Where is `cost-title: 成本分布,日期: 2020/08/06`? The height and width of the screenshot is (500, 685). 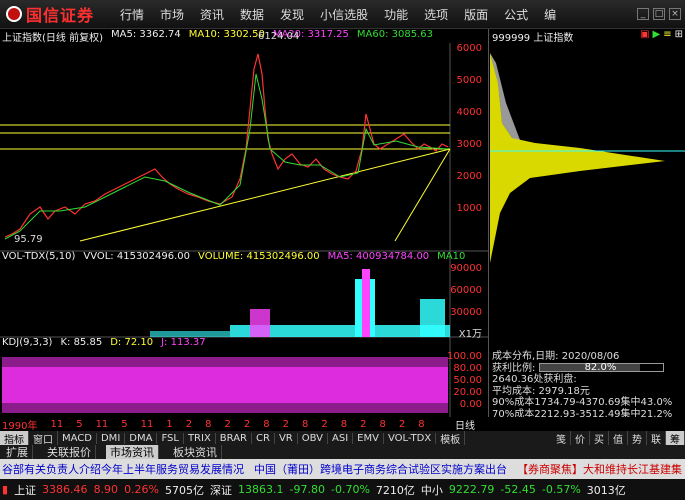
cost-title: 成本分布,日期: 2020/08/06 is located at coordinates (556, 356).